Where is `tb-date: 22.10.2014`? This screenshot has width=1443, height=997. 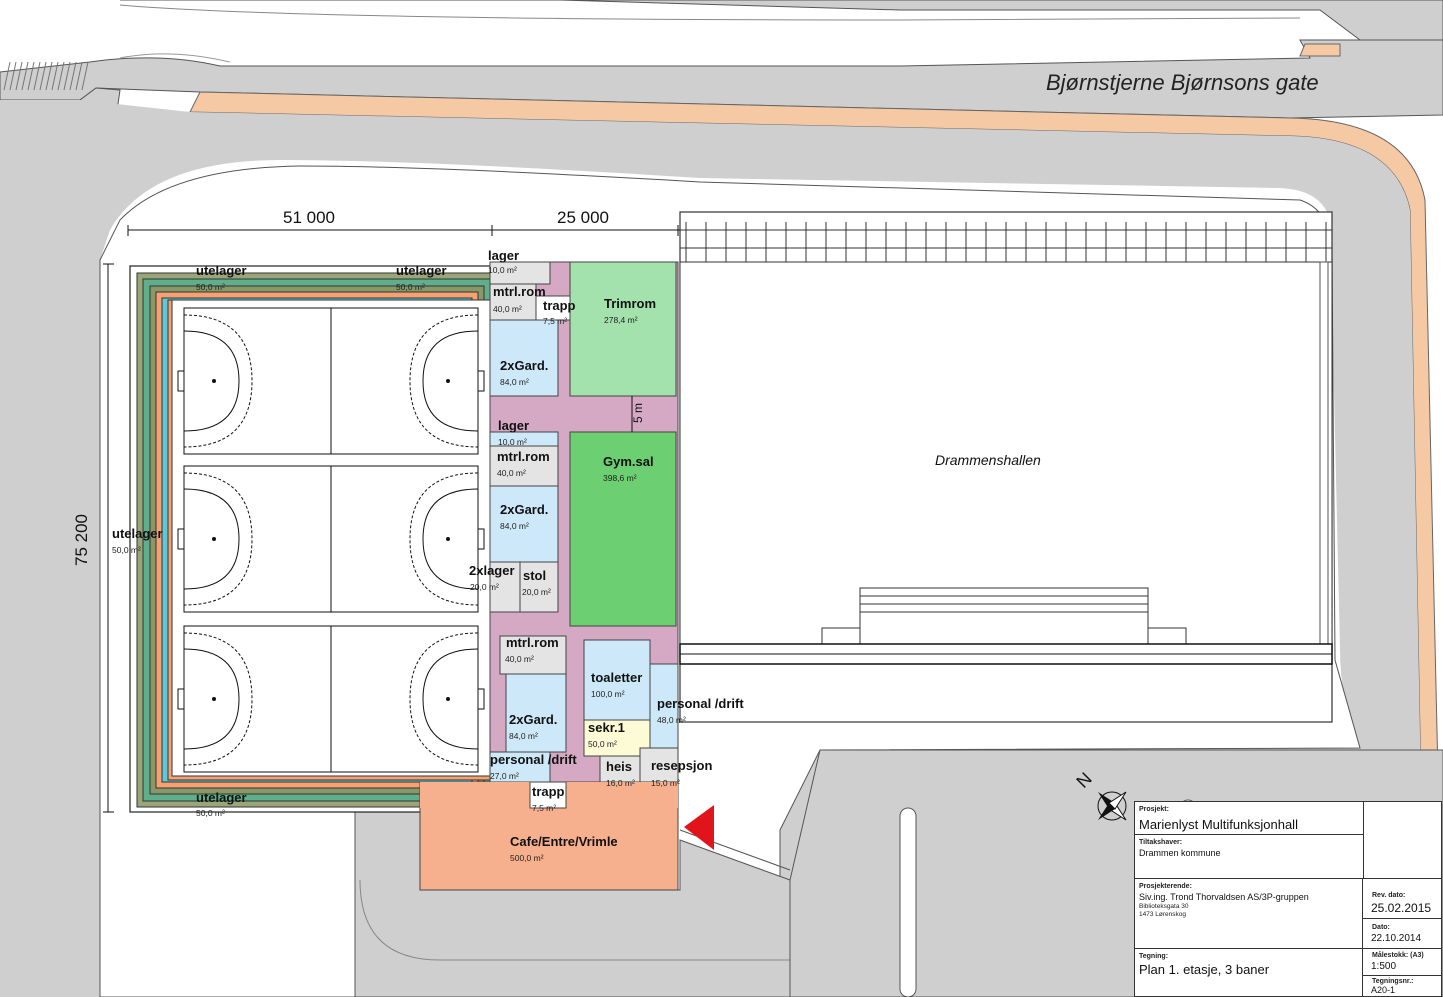
tb-date: 22.10.2014 is located at coordinates (1396, 938).